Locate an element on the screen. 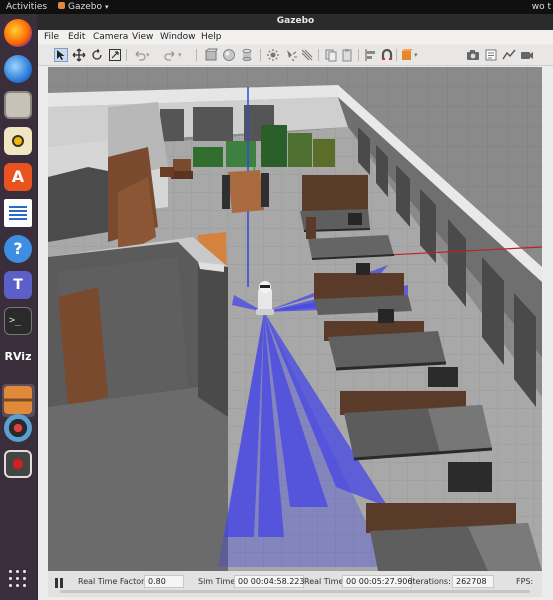  directional-light-icon is located at coordinates (307, 55).